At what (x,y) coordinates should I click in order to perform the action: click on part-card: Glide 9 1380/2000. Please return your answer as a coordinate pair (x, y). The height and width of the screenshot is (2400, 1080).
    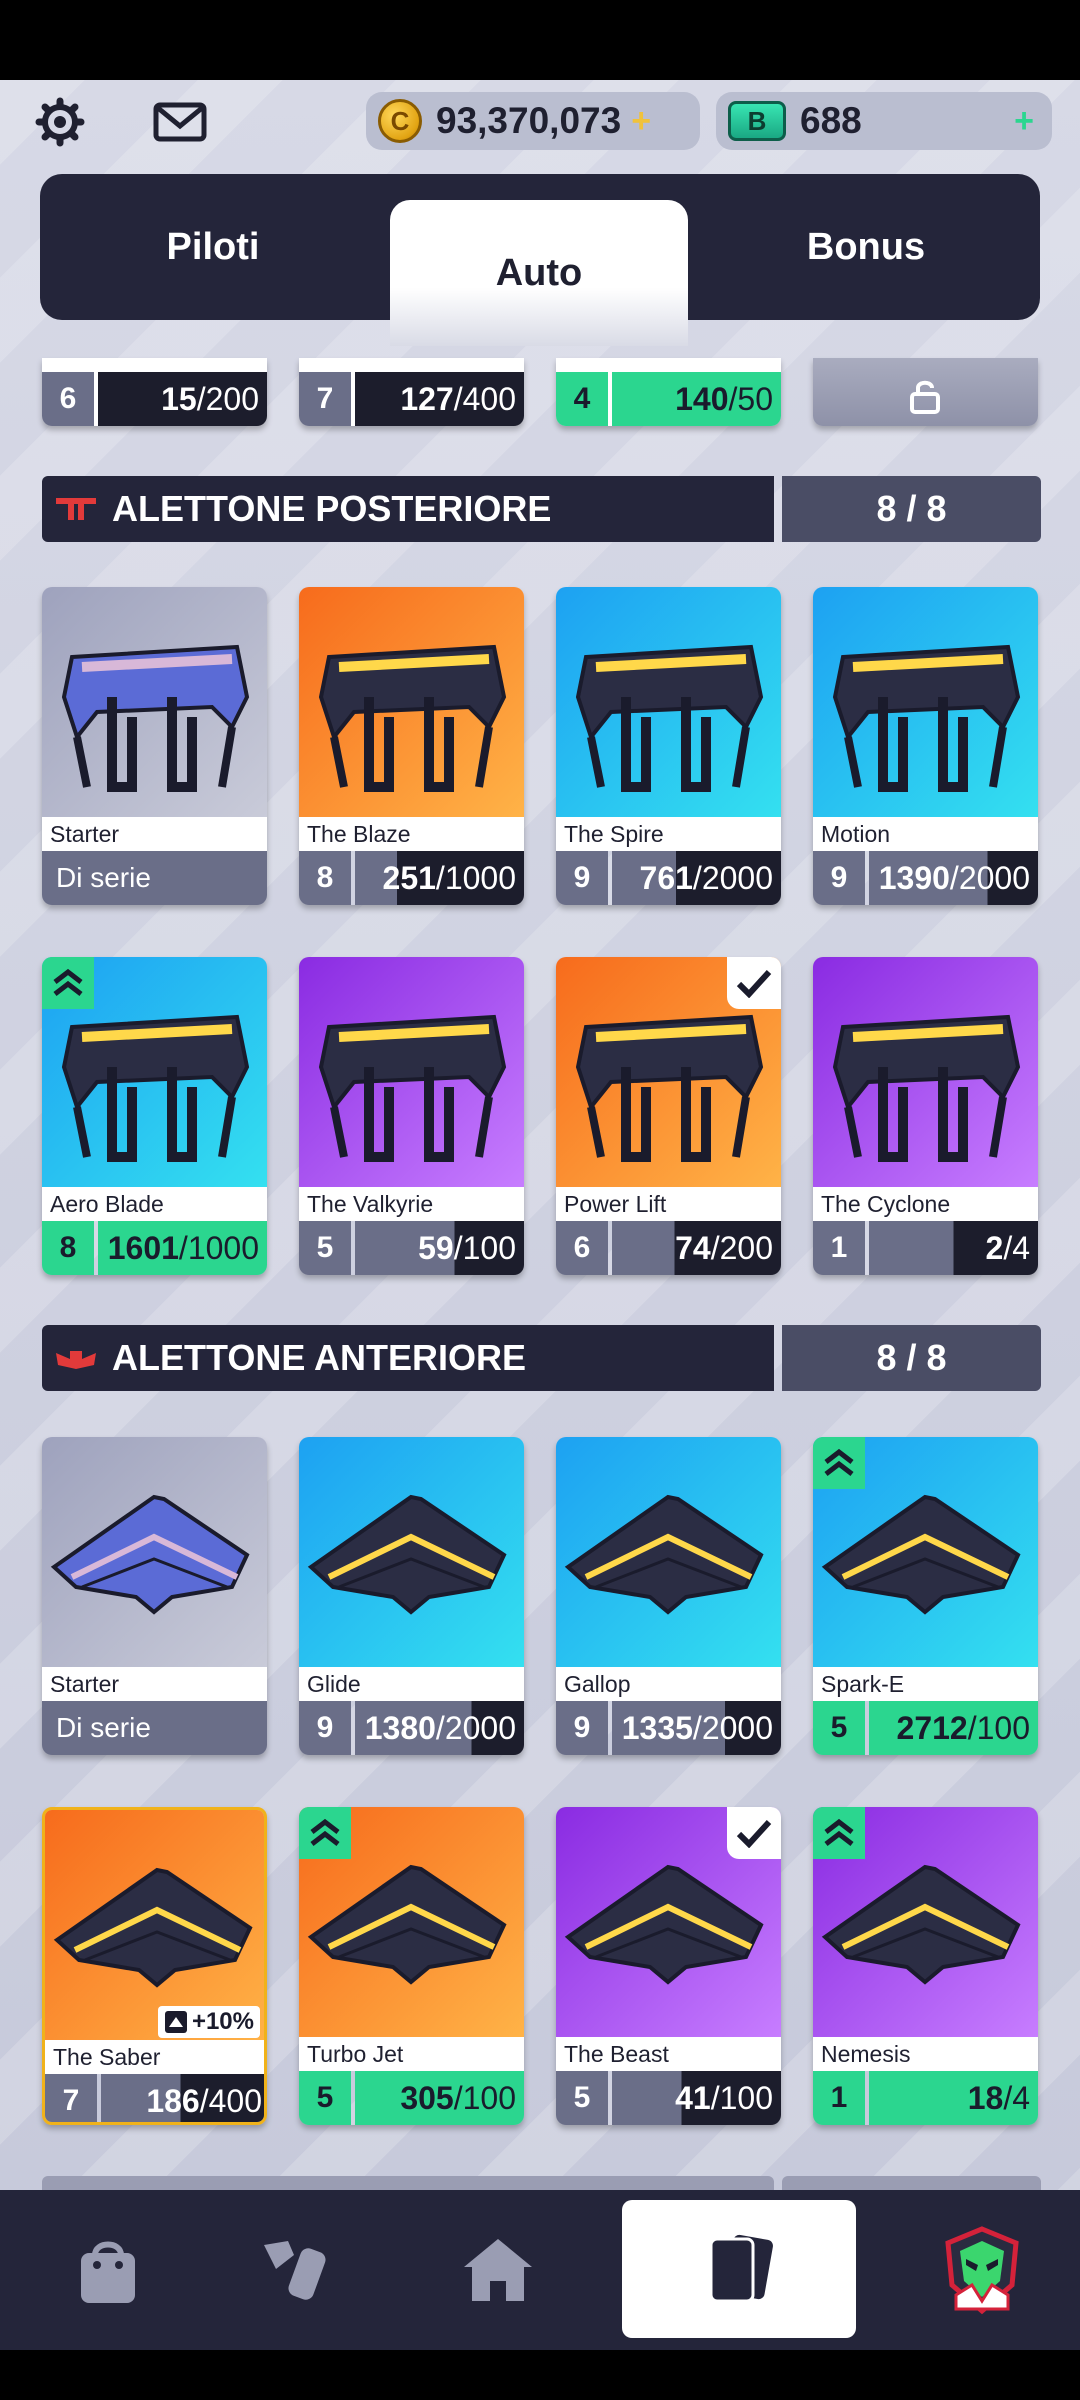
    Looking at the image, I should click on (411, 1596).